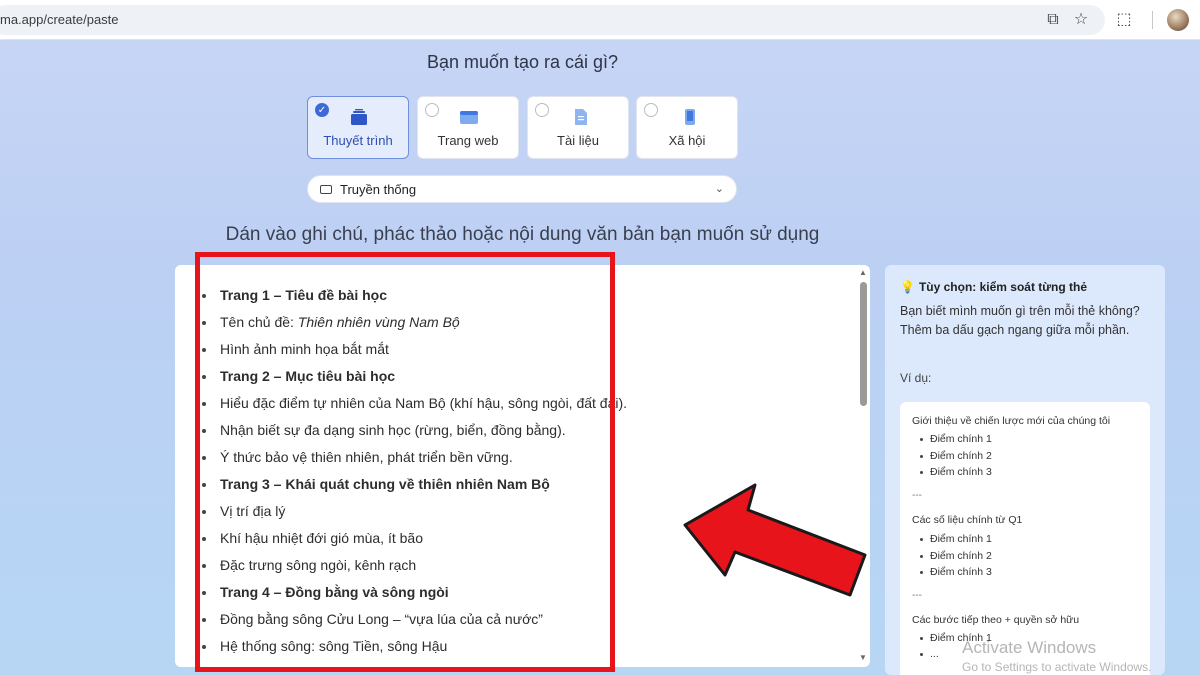 This screenshot has height=675, width=1200. What do you see at coordinates (522, 189) in the screenshot?
I see `style-dropdown: Truyền thống ⌄` at bounding box center [522, 189].